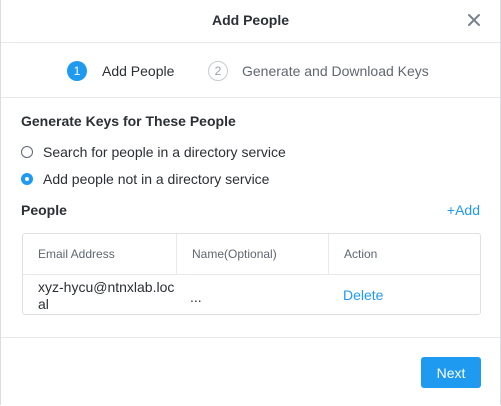 The width and height of the screenshot is (501, 406). I want to click on radio-not-in-directory: Add people not in a directory service, so click(145, 179).